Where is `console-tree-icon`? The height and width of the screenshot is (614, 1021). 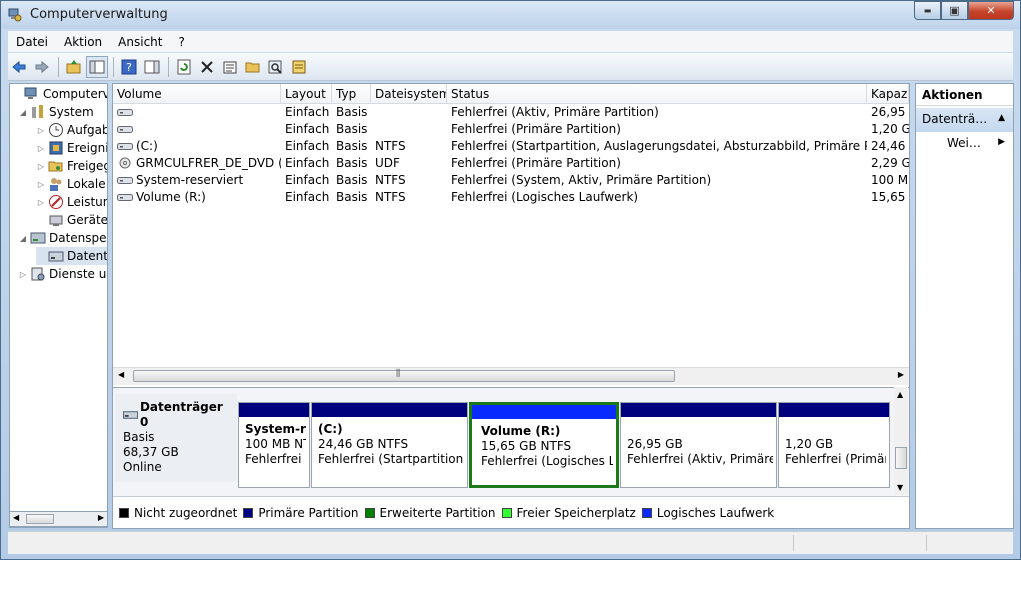
console-tree-icon is located at coordinates (97, 66).